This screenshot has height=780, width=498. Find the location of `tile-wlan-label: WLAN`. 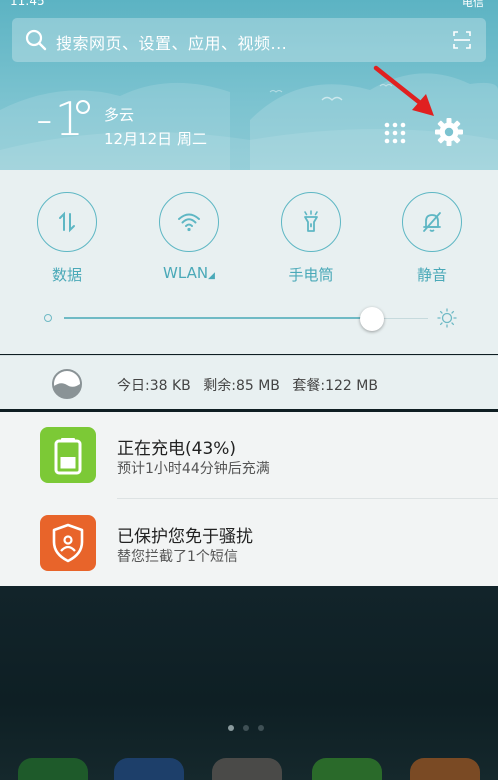

tile-wlan-label: WLAN is located at coordinates (186, 273).